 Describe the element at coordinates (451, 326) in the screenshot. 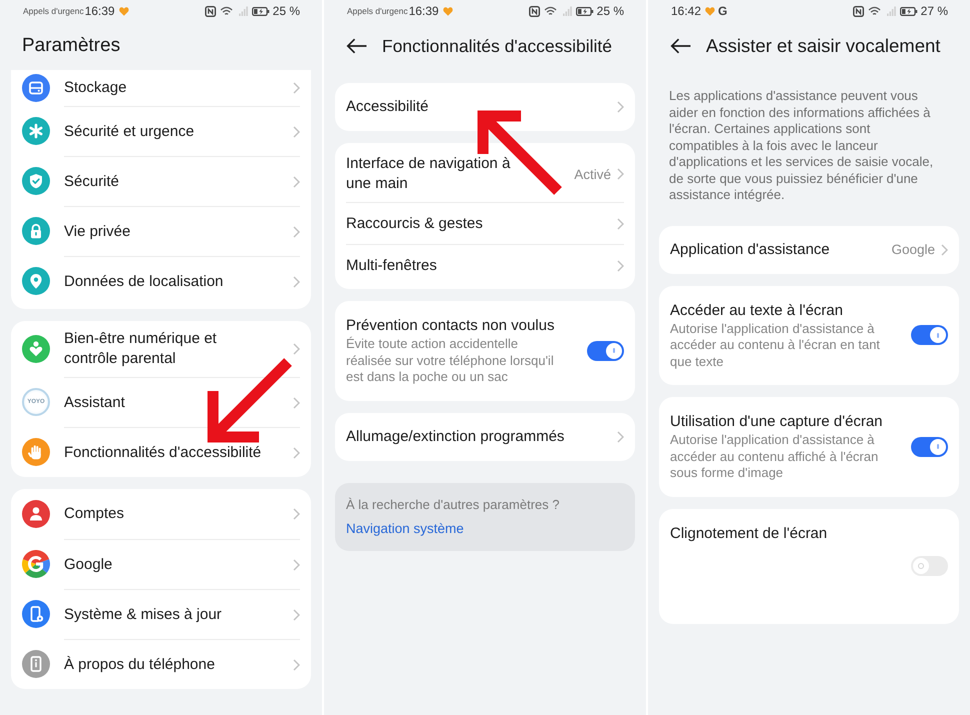

I see `setting-title: Prévention contacts non voulus` at that location.